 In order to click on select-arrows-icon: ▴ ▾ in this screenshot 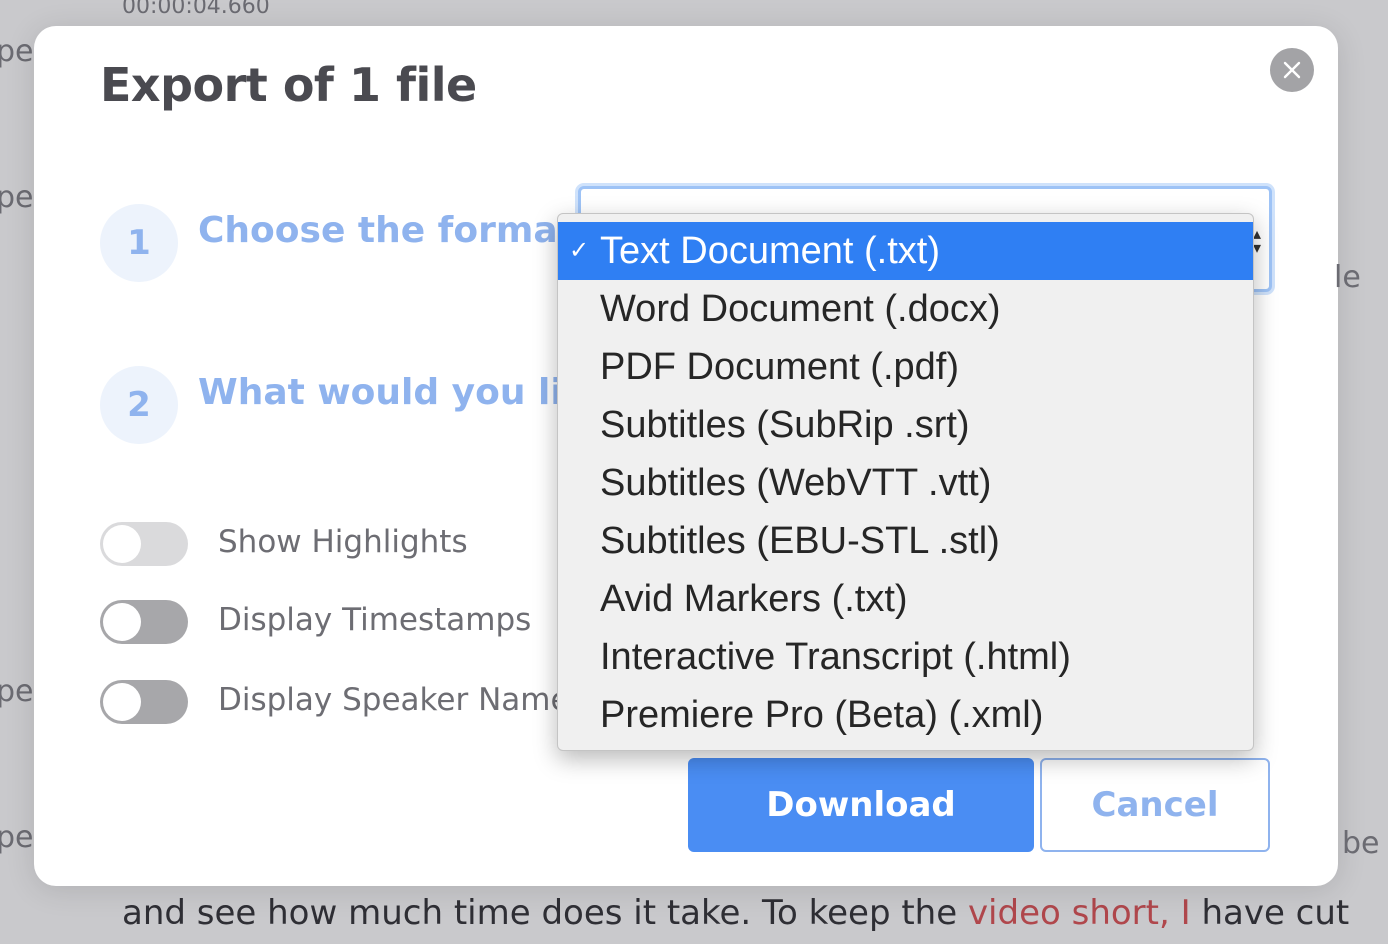, I will do `click(1256, 240)`.